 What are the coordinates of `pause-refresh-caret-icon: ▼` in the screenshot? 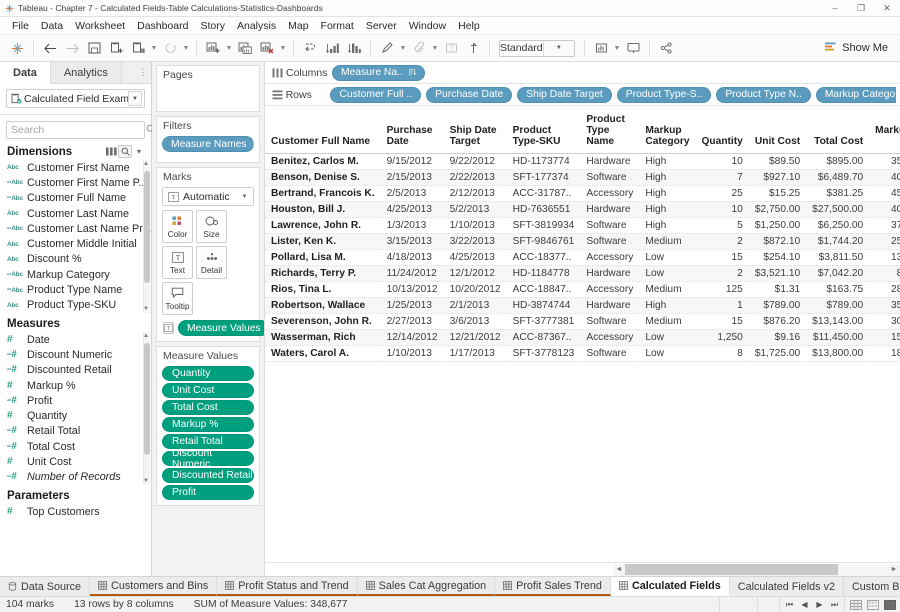 It's located at (154, 48).